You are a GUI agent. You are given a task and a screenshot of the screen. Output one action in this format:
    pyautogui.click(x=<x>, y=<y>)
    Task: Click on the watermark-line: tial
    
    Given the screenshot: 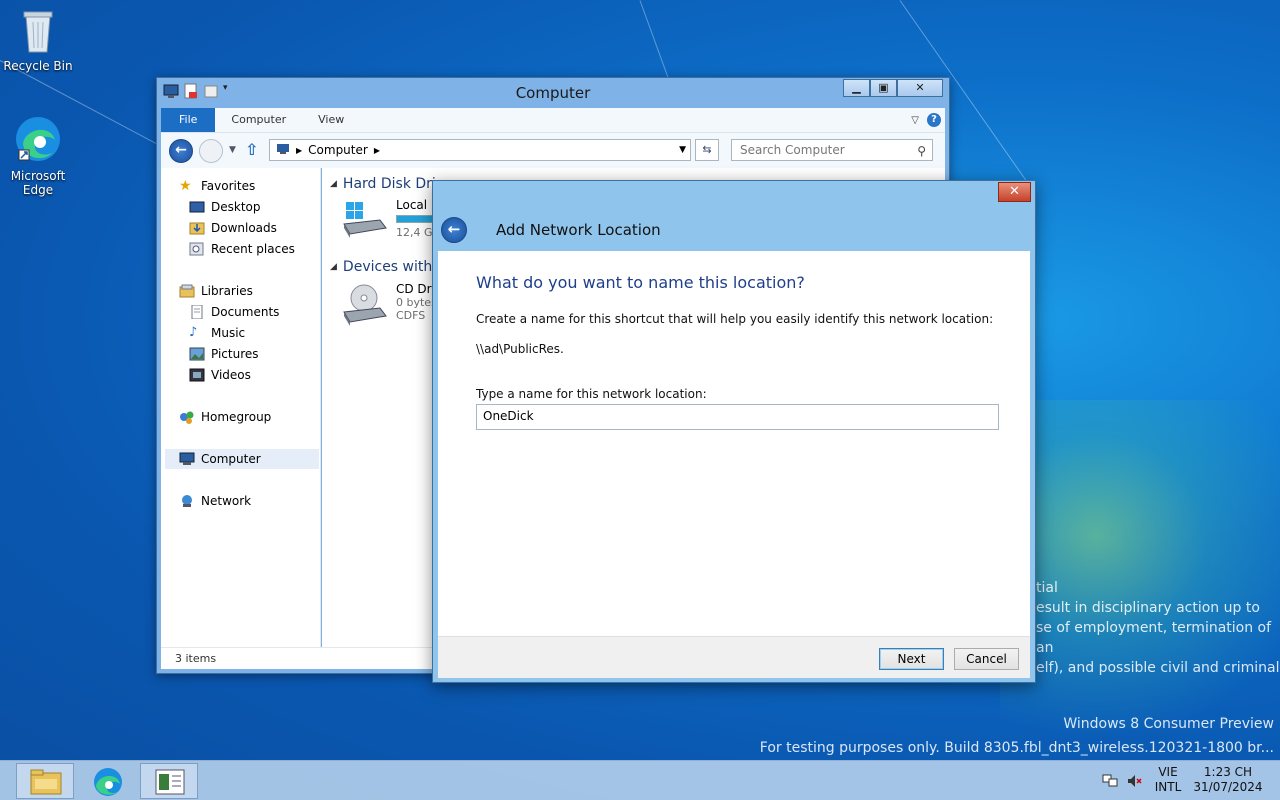 What is the action you would take?
    pyautogui.click(x=1047, y=588)
    